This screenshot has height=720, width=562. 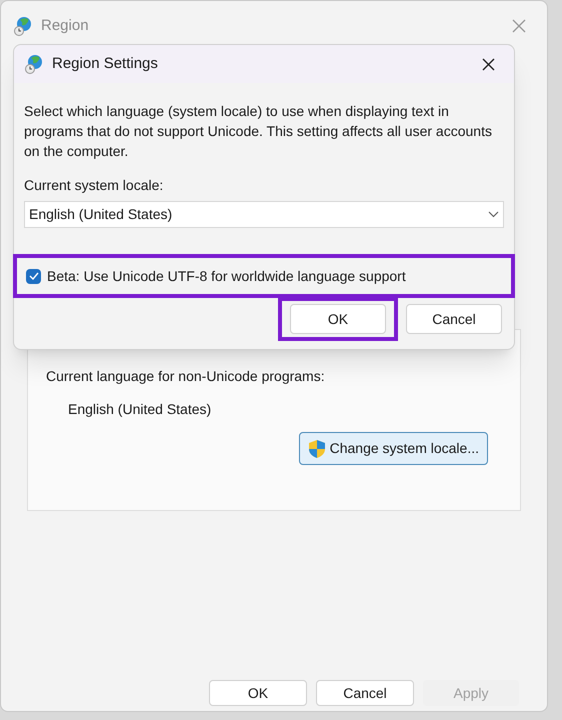 What do you see at coordinates (258, 131) in the screenshot?
I see `description: Select which language (system locale) to use when displaying text in programs that do not support Unicode. This setting affects all user accounts on the computer.` at bounding box center [258, 131].